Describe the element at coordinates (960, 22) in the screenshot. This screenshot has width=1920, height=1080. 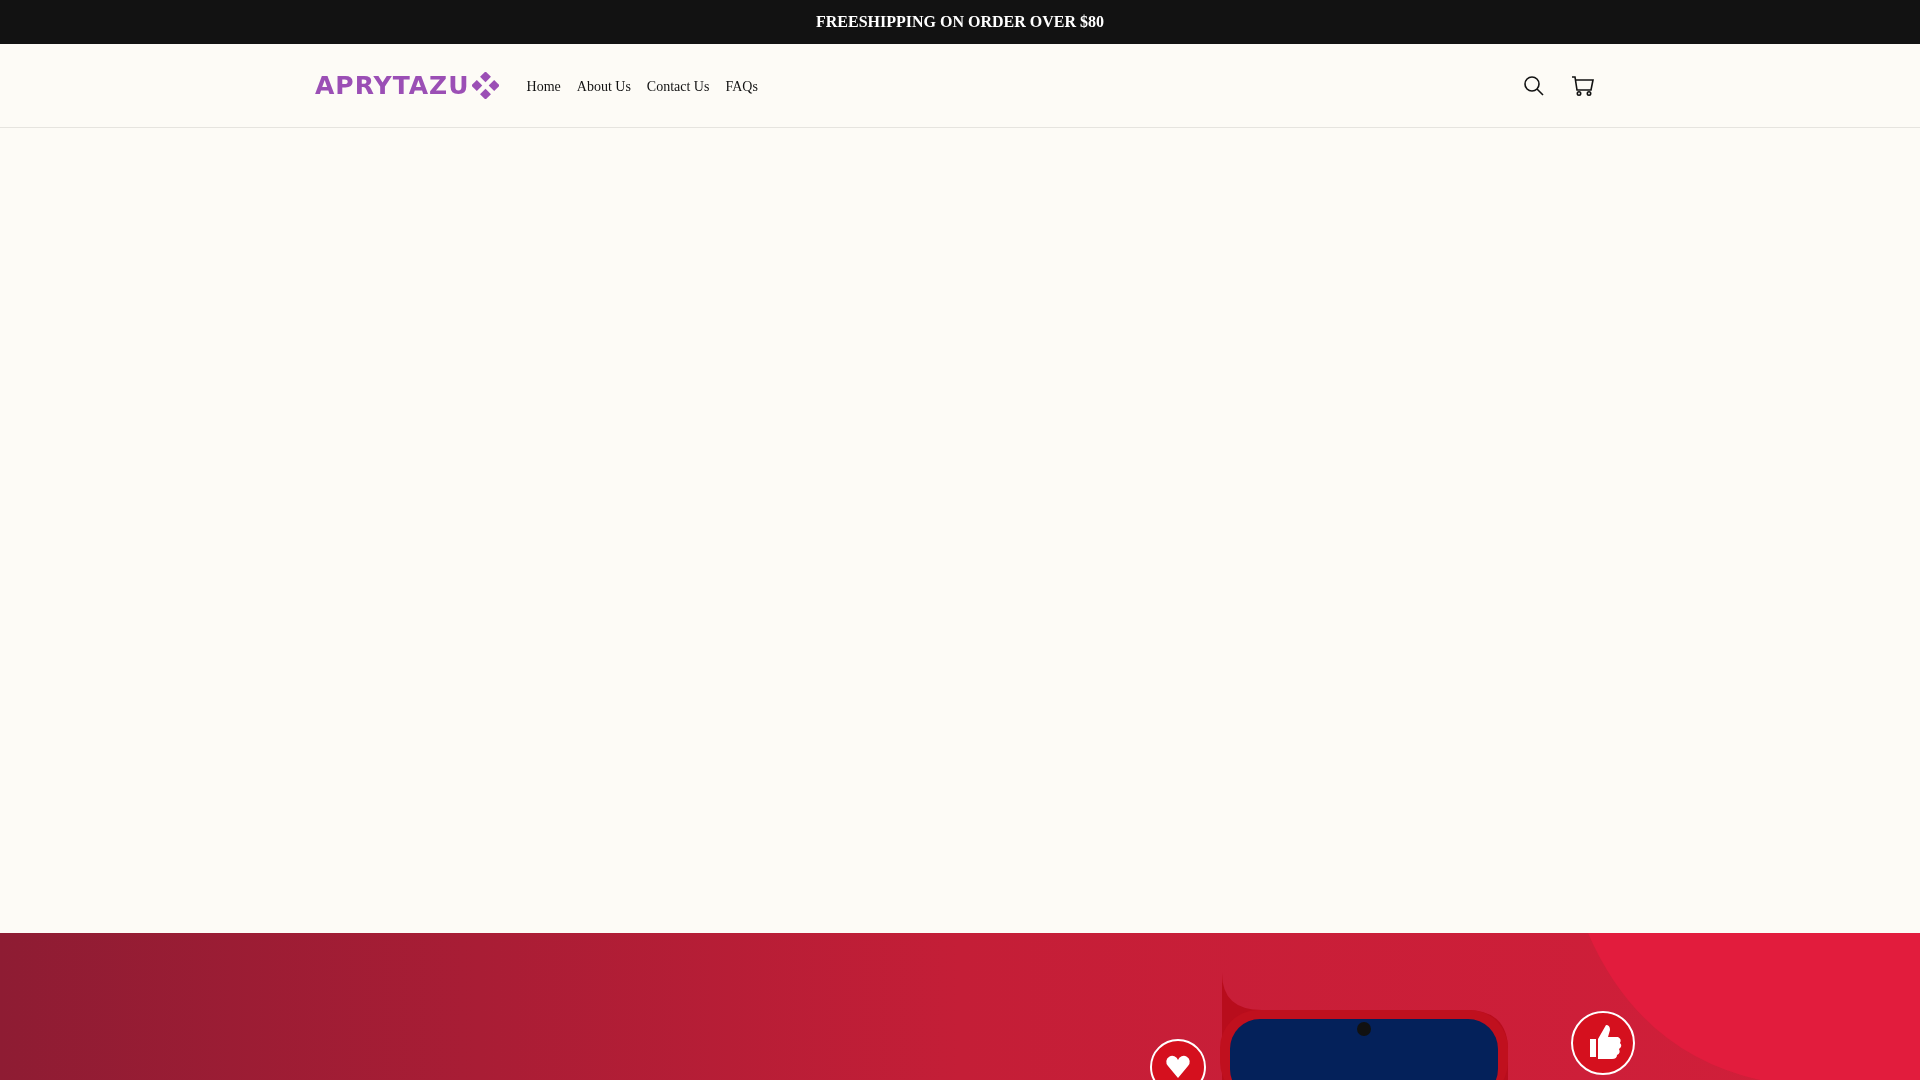
I see `announcement-text: FREESHIPPING ON ORDER OVER $80` at that location.